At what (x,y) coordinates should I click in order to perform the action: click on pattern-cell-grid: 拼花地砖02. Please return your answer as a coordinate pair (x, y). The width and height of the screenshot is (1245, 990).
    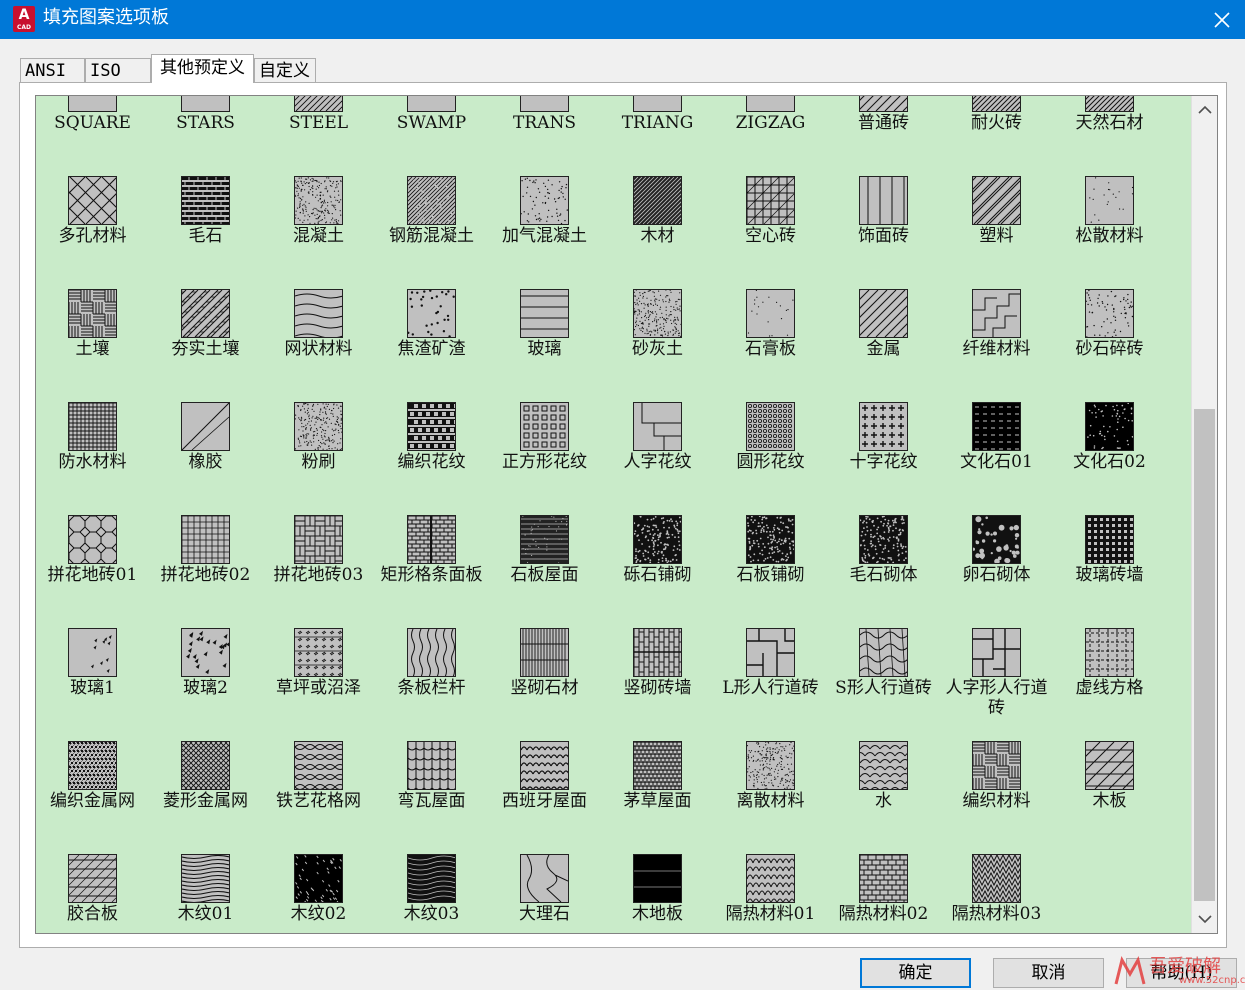
    Looking at the image, I should click on (205, 571).